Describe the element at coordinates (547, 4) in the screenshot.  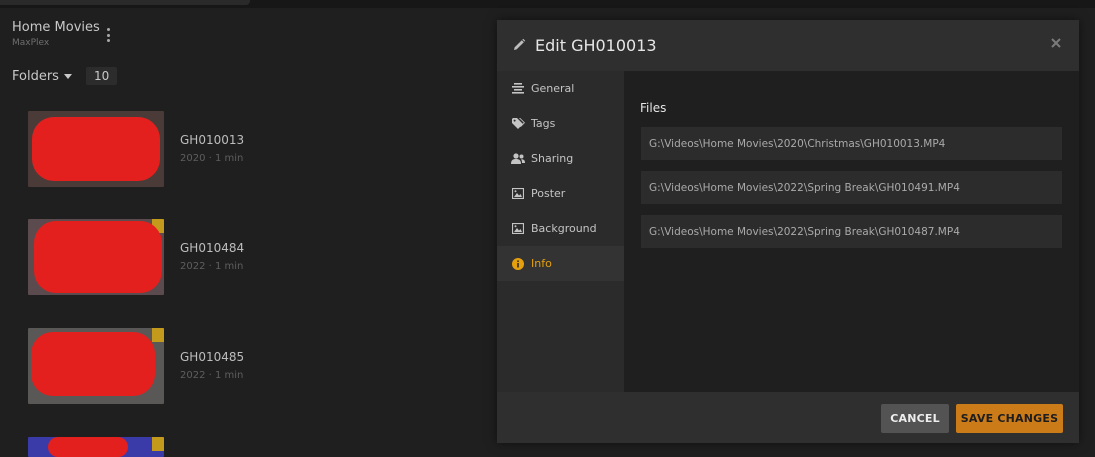
I see `top-bar` at that location.